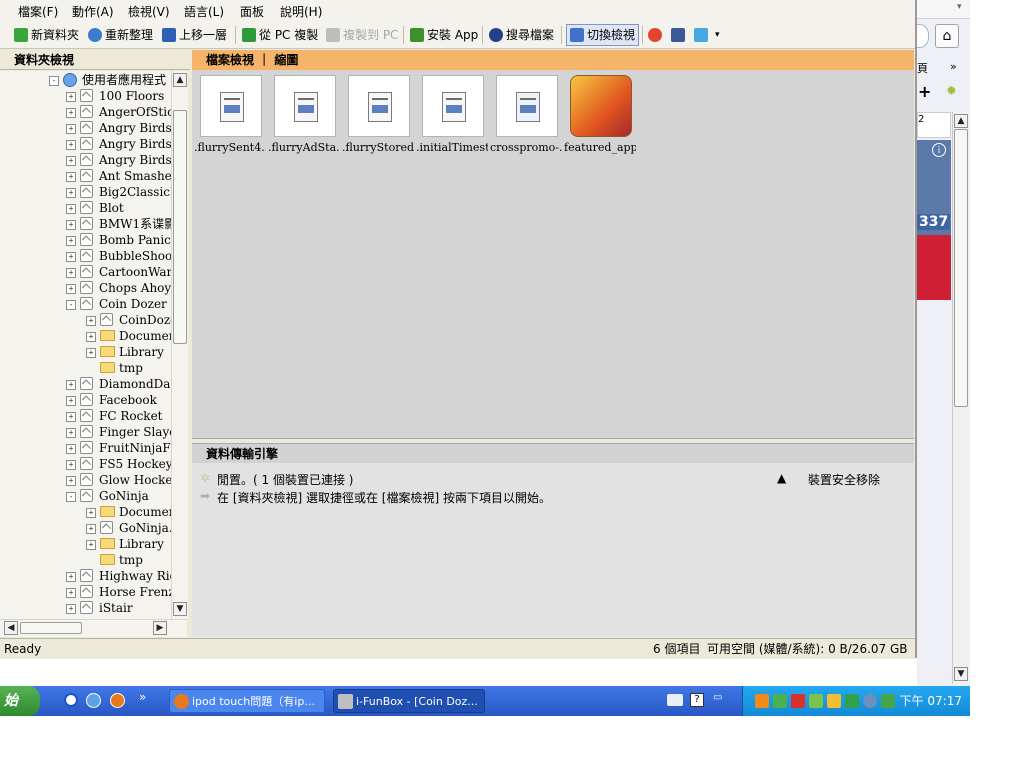  I want to click on keyboard-icon, so click(675, 700).